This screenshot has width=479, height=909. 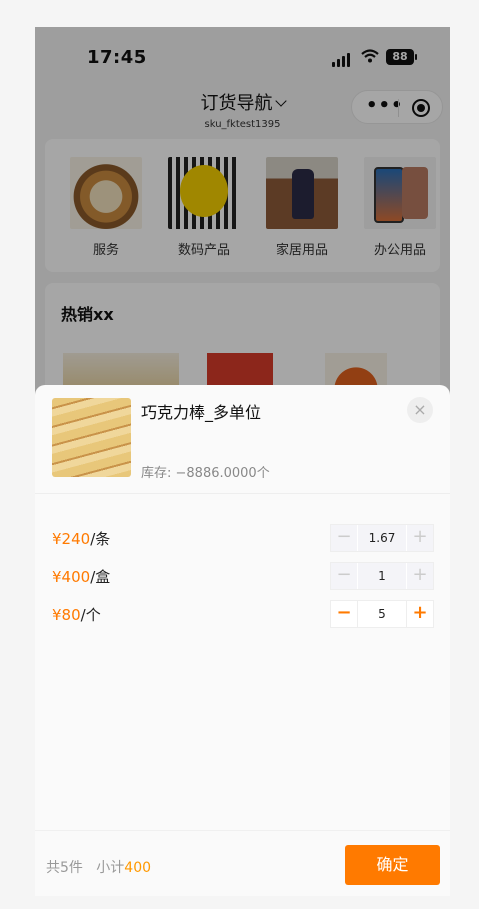 I want to click on summary-subtotal-value: 400, so click(x=138, y=868).